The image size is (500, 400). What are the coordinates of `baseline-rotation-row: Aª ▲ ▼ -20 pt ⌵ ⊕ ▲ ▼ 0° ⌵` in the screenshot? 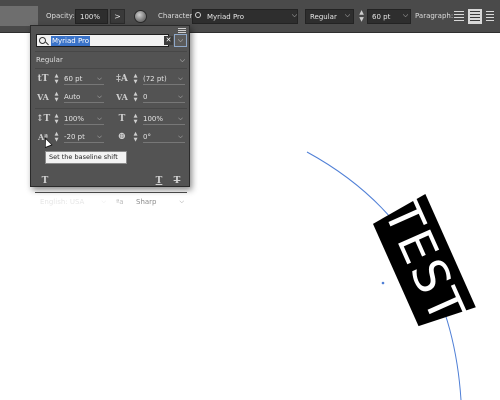 It's located at (111, 137).